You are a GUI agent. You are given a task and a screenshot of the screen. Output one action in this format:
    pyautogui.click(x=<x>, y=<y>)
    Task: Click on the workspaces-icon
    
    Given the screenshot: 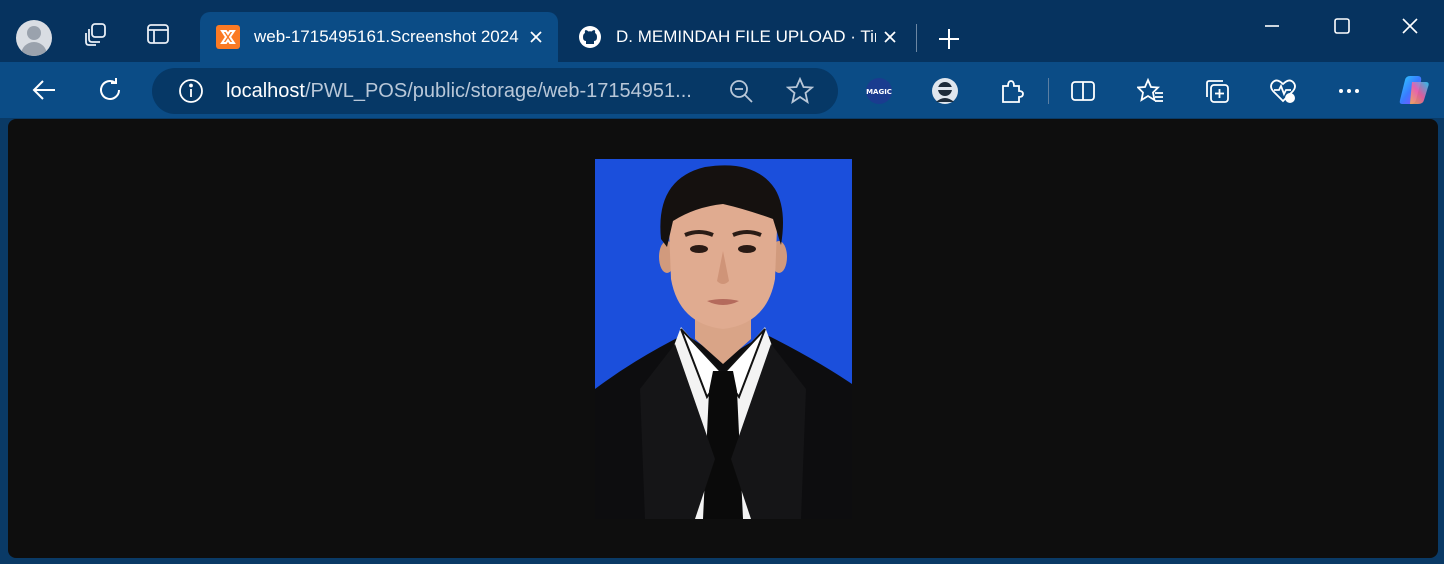 What is the action you would take?
    pyautogui.click(x=96, y=34)
    